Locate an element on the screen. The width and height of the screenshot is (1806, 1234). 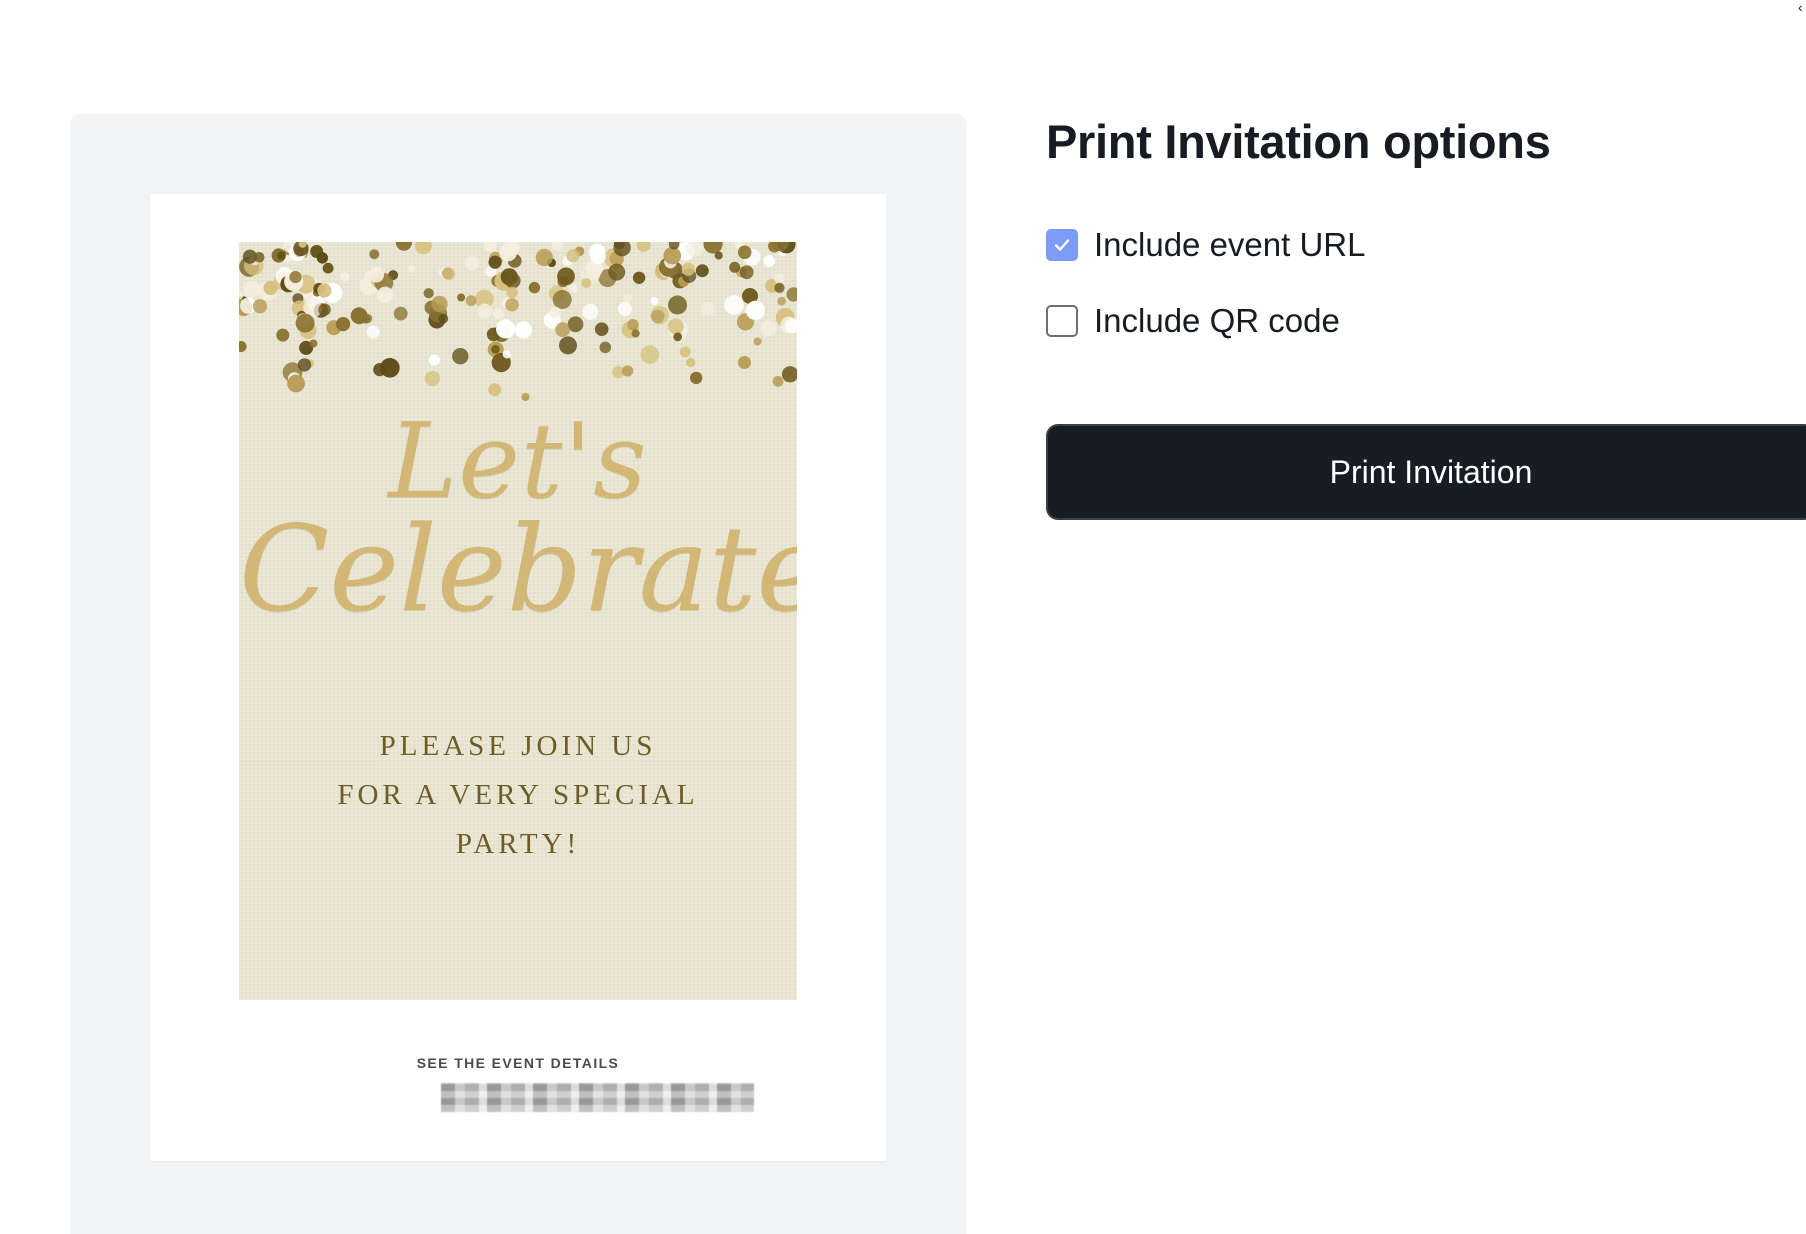
print-invitation-button: Print Invitation is located at coordinates (1426, 472).